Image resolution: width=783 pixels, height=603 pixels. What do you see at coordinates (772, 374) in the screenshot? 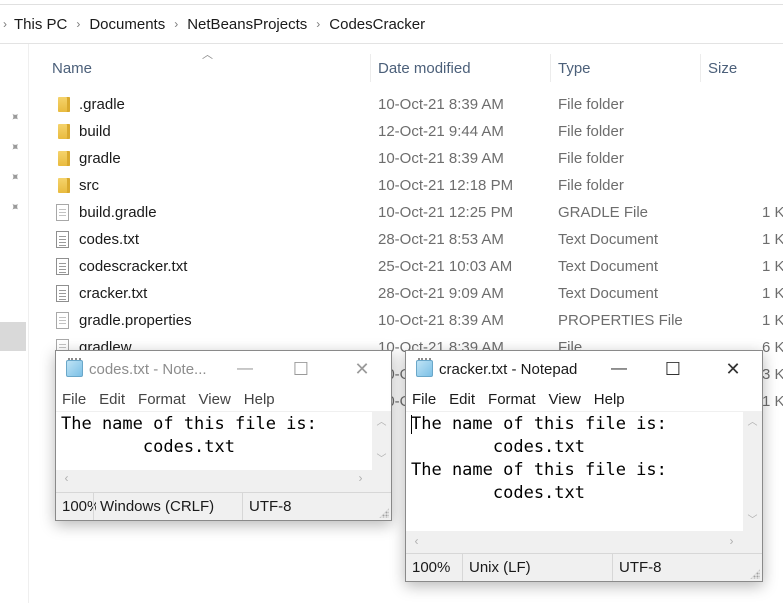
I see `file-size: 3 K` at bounding box center [772, 374].